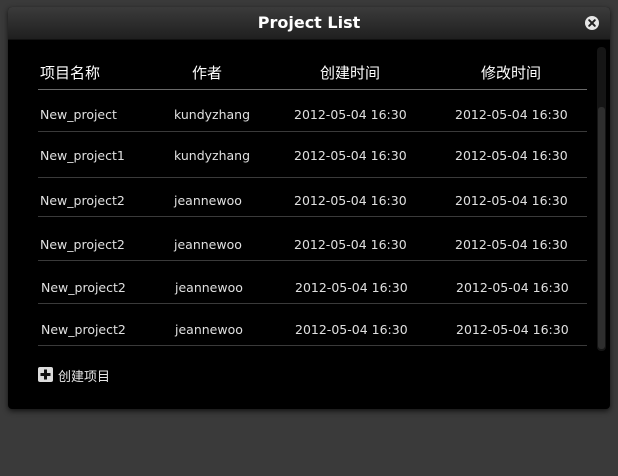 The image size is (618, 476). Describe the element at coordinates (84, 377) in the screenshot. I see `create-project-label: 创建项目` at that location.